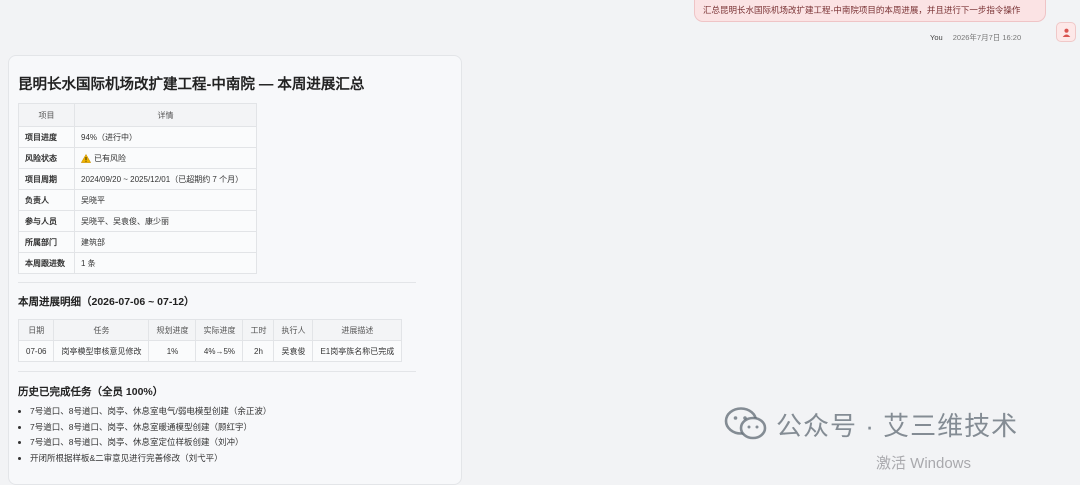 This screenshot has width=1080, height=485. Describe the element at coordinates (150, 443) in the screenshot. I see `list-item: 7号道口、8号道口、岗亭、休息室定位样板创建（刘冲）` at that location.